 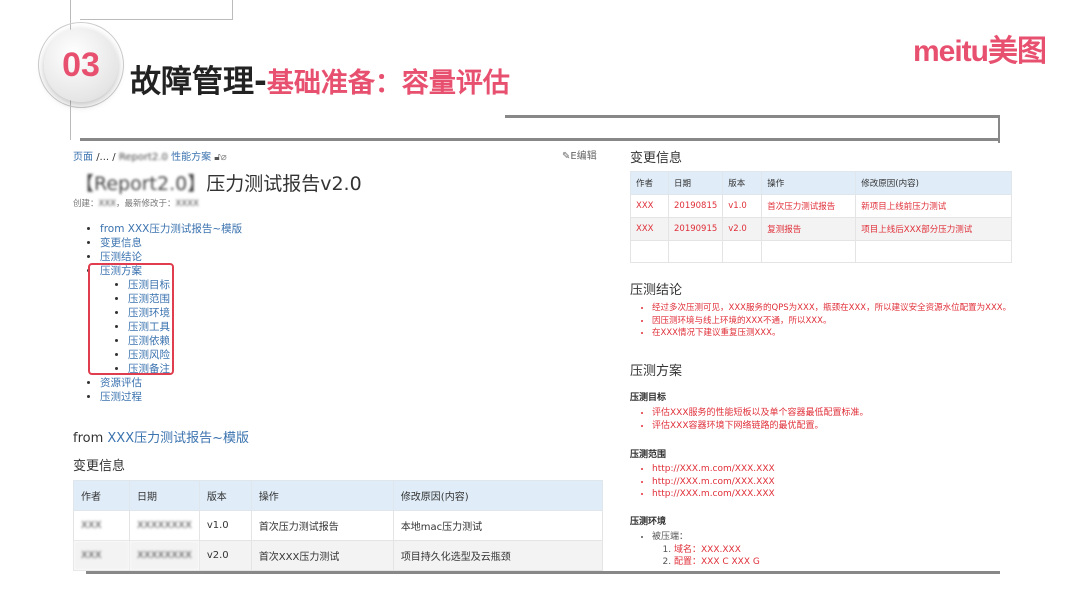 What do you see at coordinates (338, 555) in the screenshot?
I see `table-row: XXX XXXXXXXX v2.0 首次XXX压力测试 项目持久化选型及云瓶颈` at bounding box center [338, 555].